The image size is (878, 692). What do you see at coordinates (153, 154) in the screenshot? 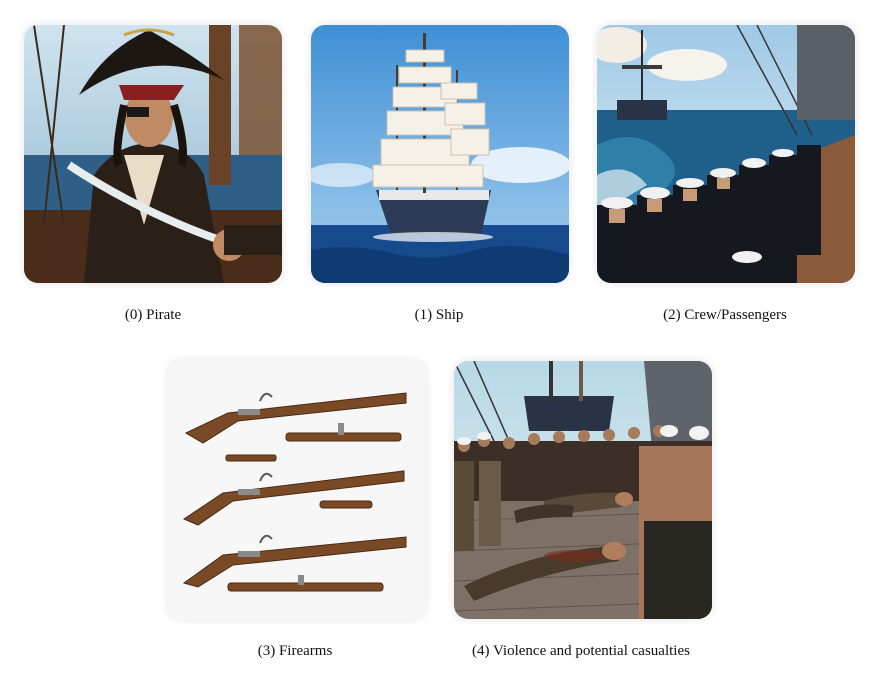
I see `pirate-image` at bounding box center [153, 154].